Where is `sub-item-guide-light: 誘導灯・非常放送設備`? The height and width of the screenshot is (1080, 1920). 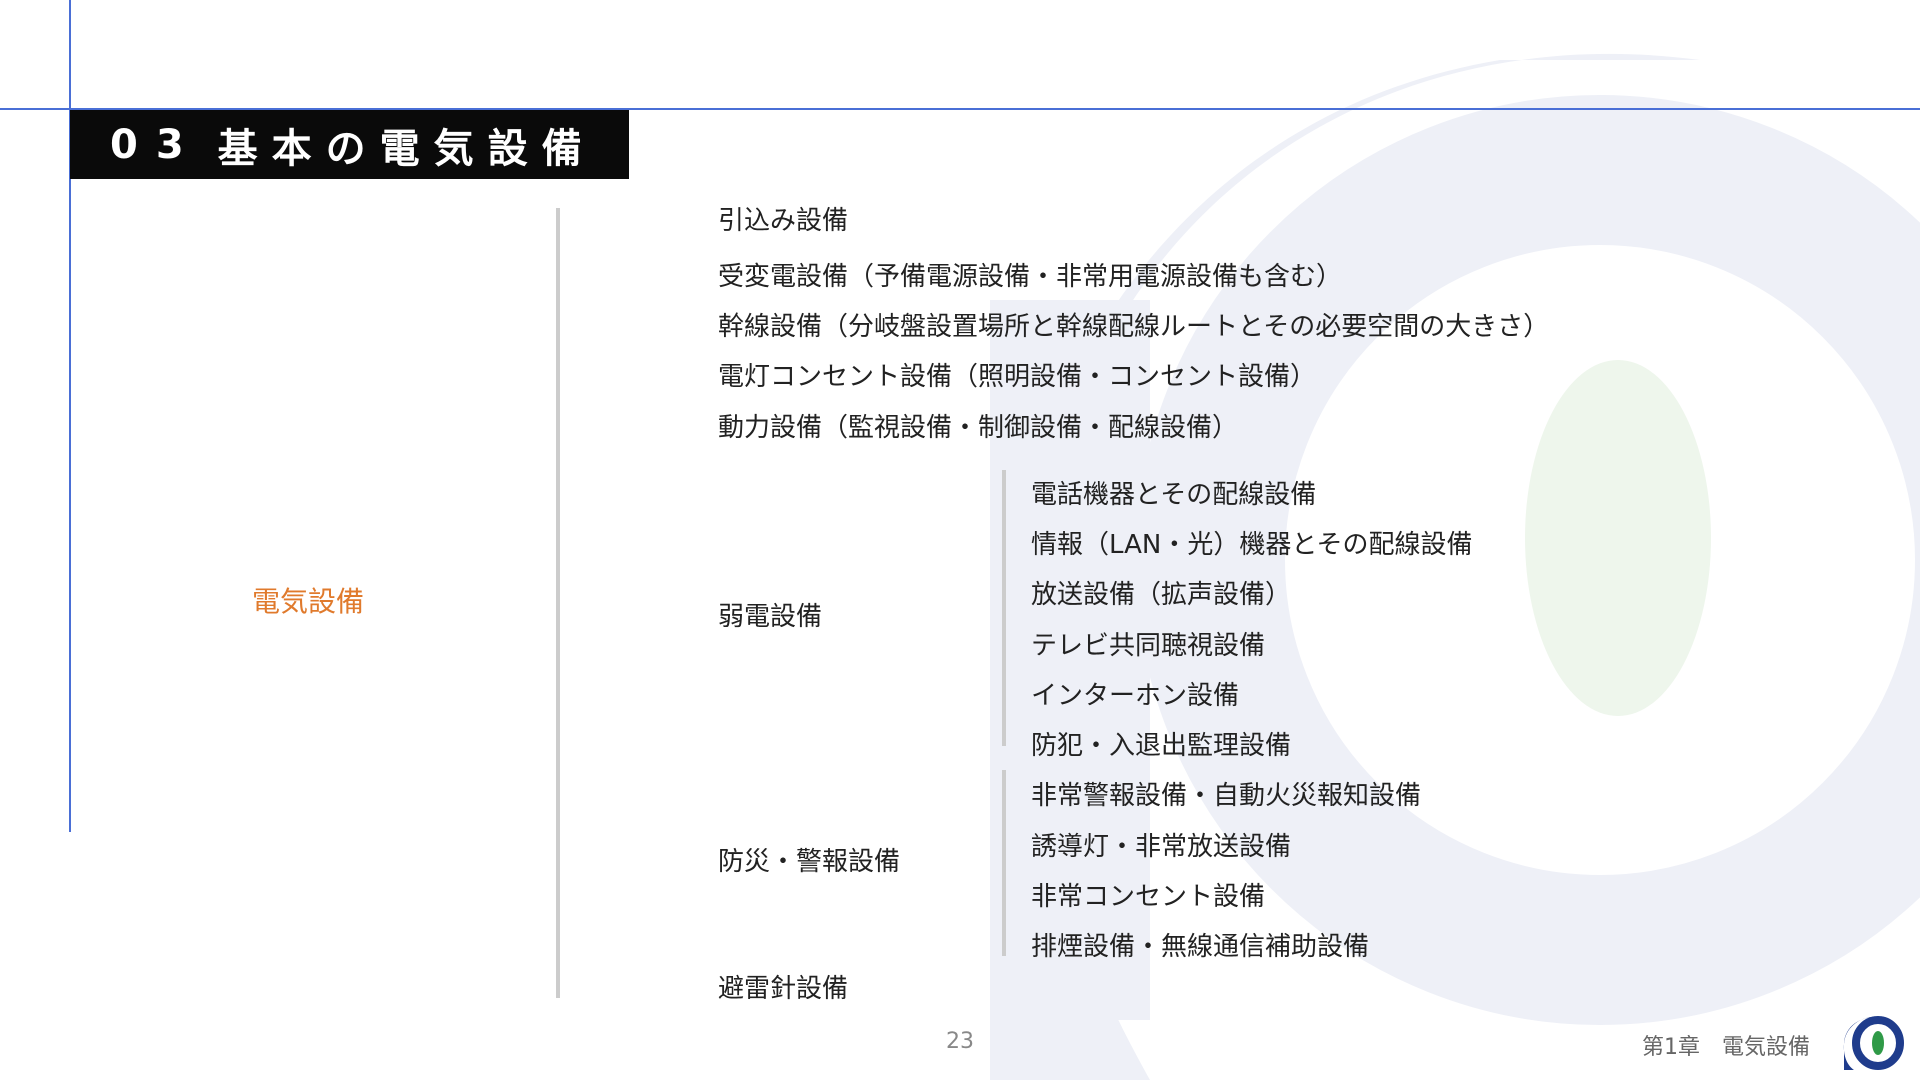
sub-item-guide-light: 誘導灯・非常放送設備 is located at coordinates (1161, 847).